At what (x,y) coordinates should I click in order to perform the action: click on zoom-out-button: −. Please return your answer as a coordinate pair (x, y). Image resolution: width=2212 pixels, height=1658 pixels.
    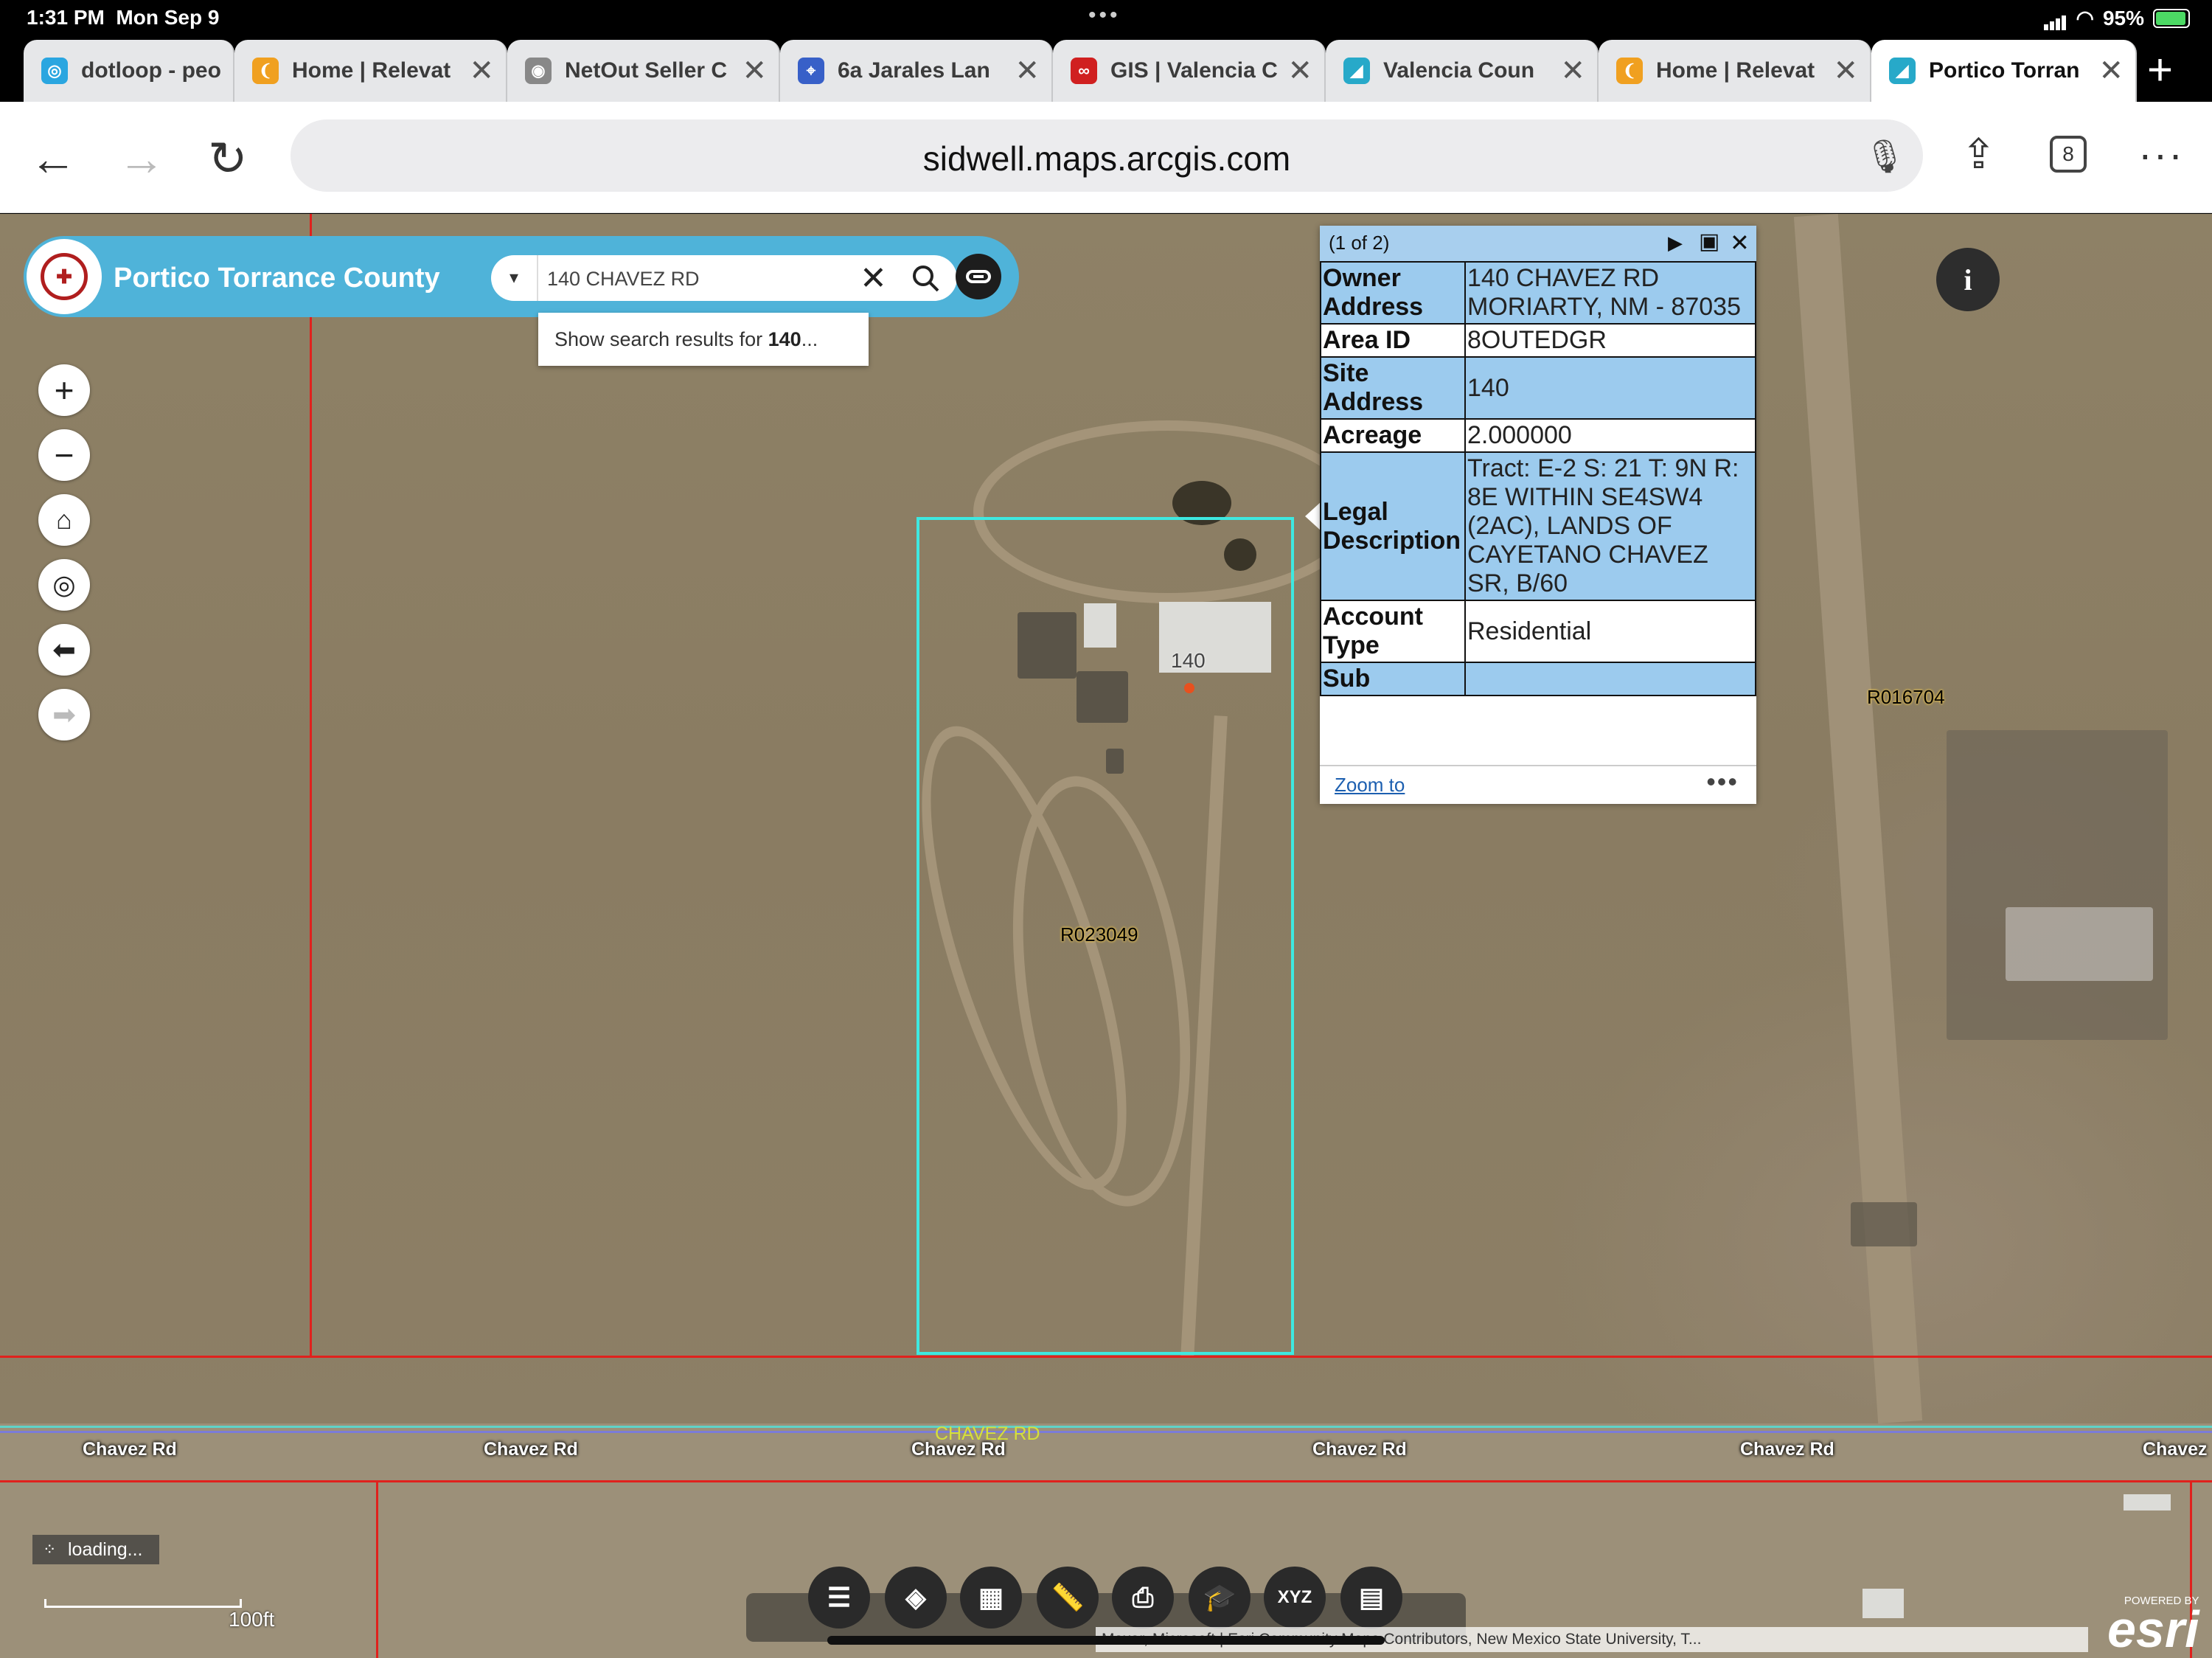
    Looking at the image, I should click on (64, 455).